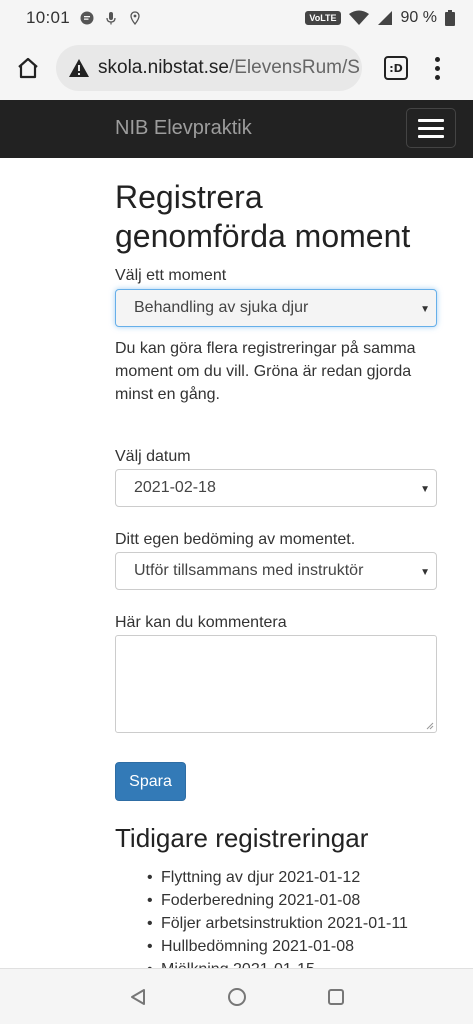  What do you see at coordinates (201, 622) in the screenshot?
I see `comment-label: Här kan du kommentera` at bounding box center [201, 622].